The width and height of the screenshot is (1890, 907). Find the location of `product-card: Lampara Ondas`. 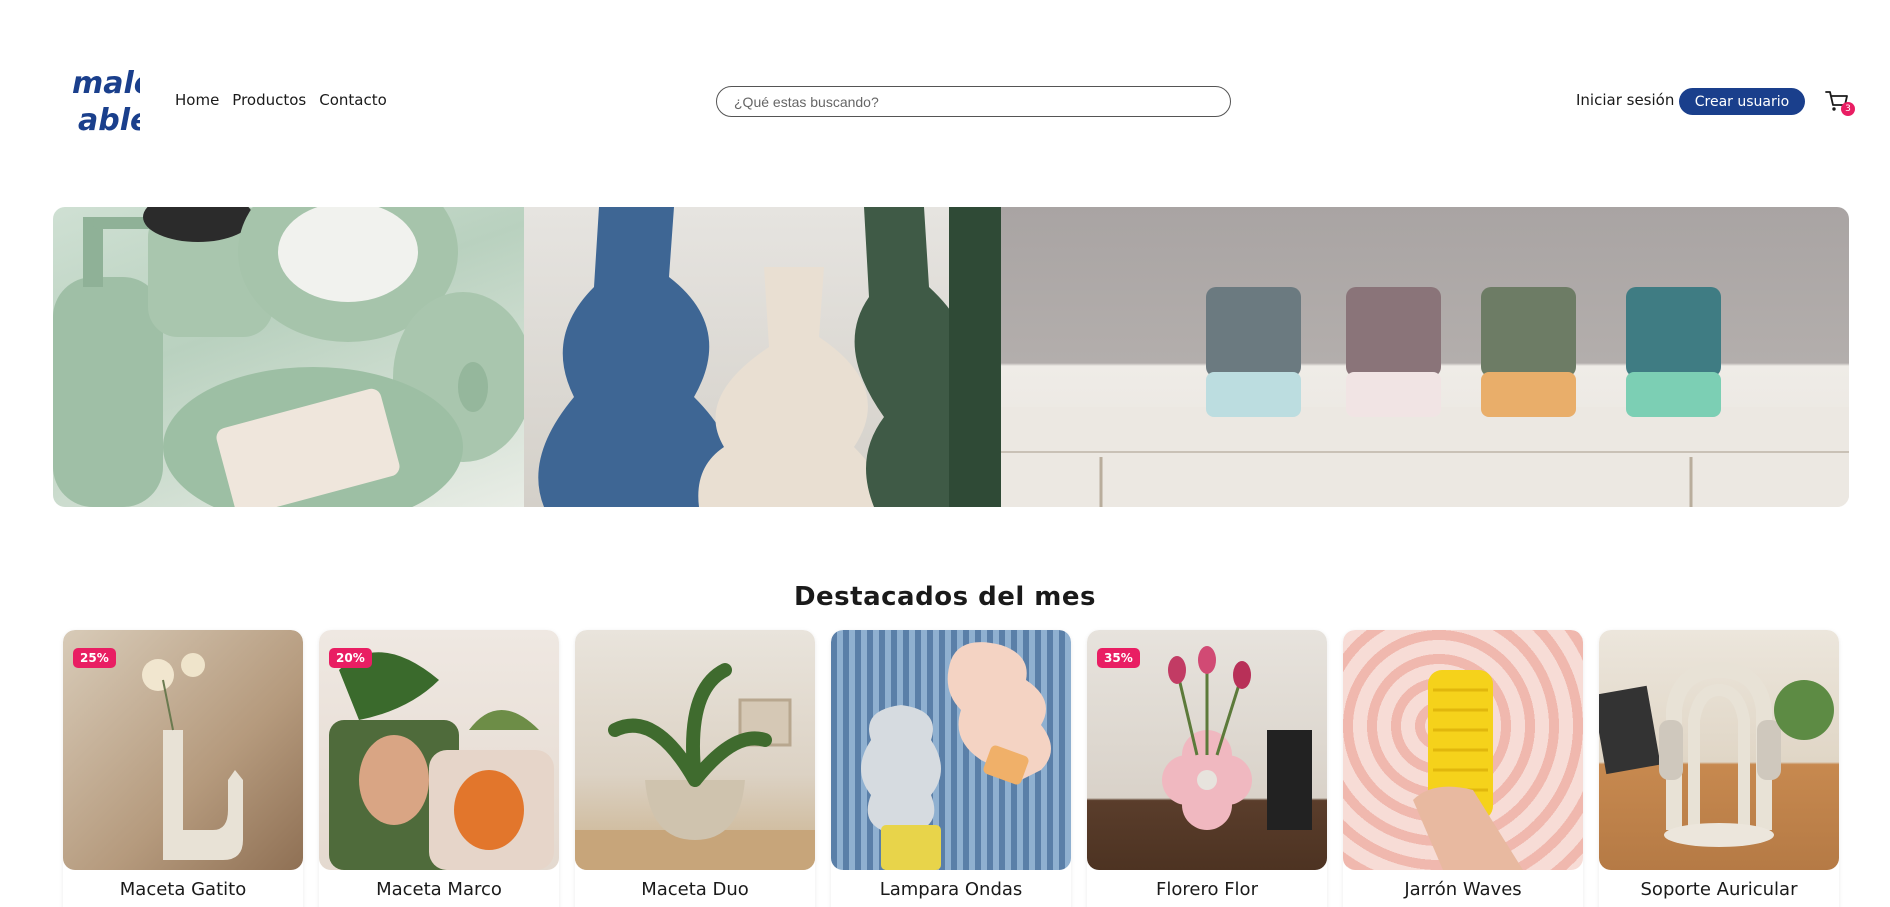

product-card: Lampara Ondas is located at coordinates (951, 768).